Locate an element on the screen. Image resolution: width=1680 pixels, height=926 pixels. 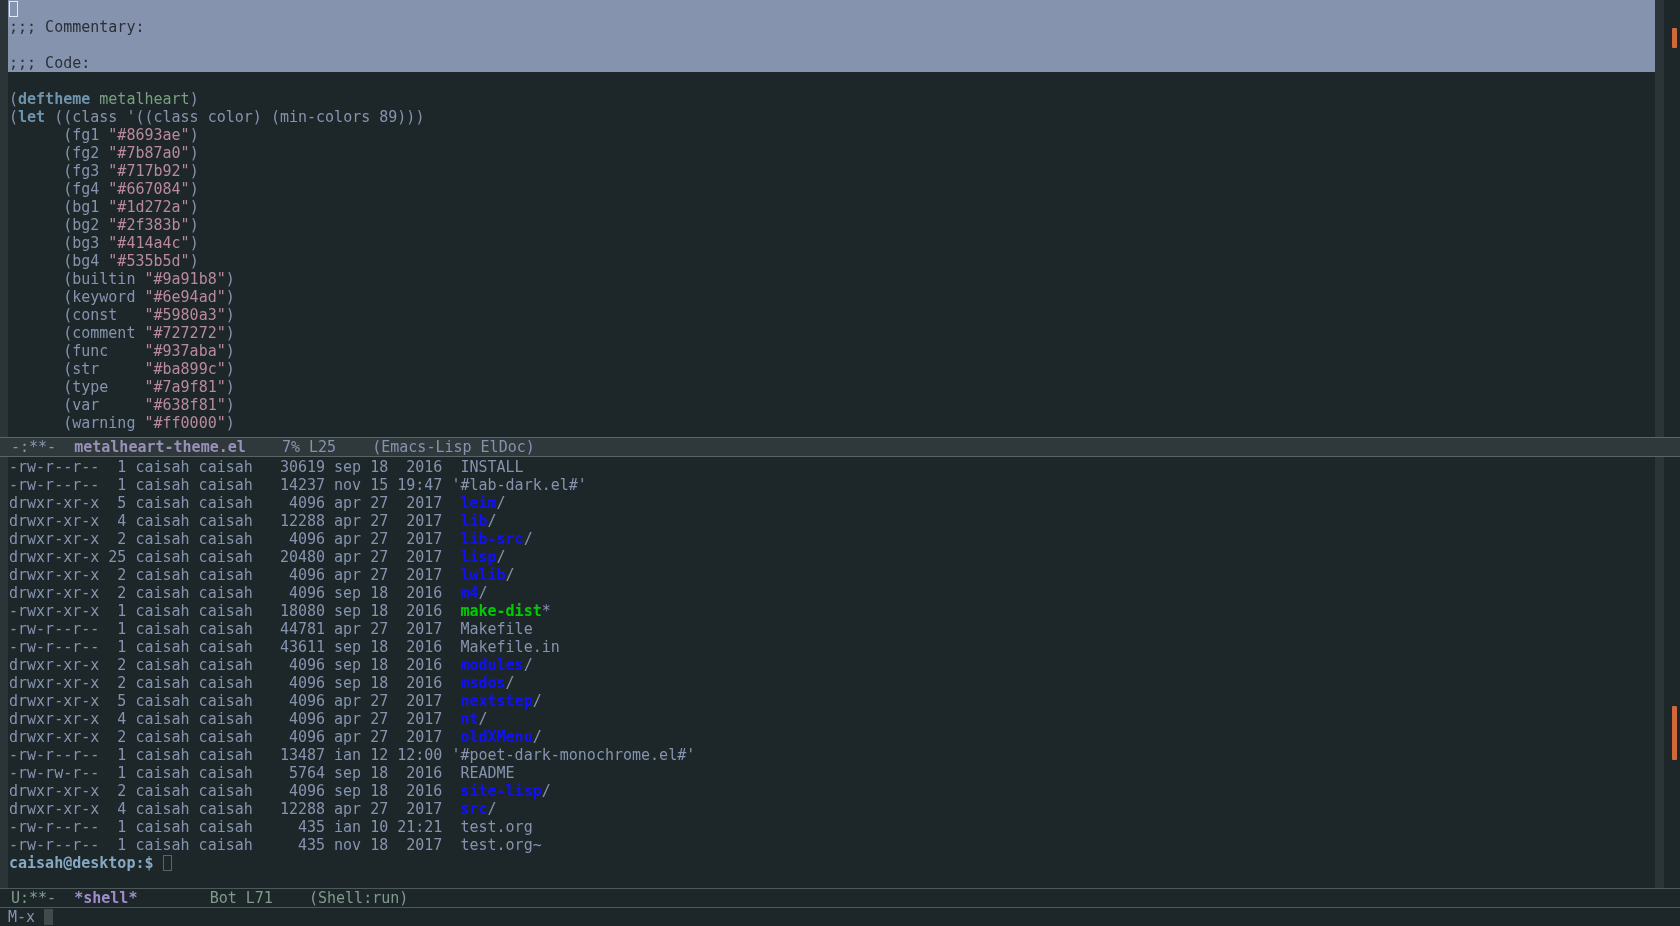
major-mode: (Shell:run) is located at coordinates (358, 898).